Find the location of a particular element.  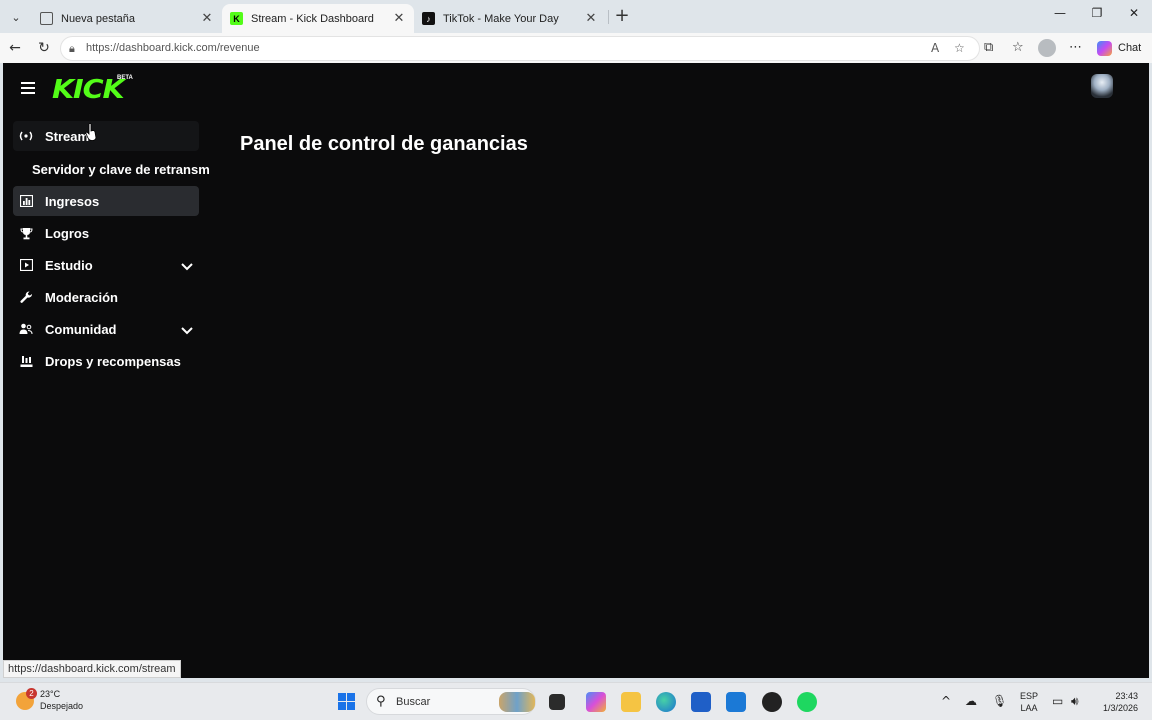

reload-icon: ↻ is located at coordinates (44, 48).